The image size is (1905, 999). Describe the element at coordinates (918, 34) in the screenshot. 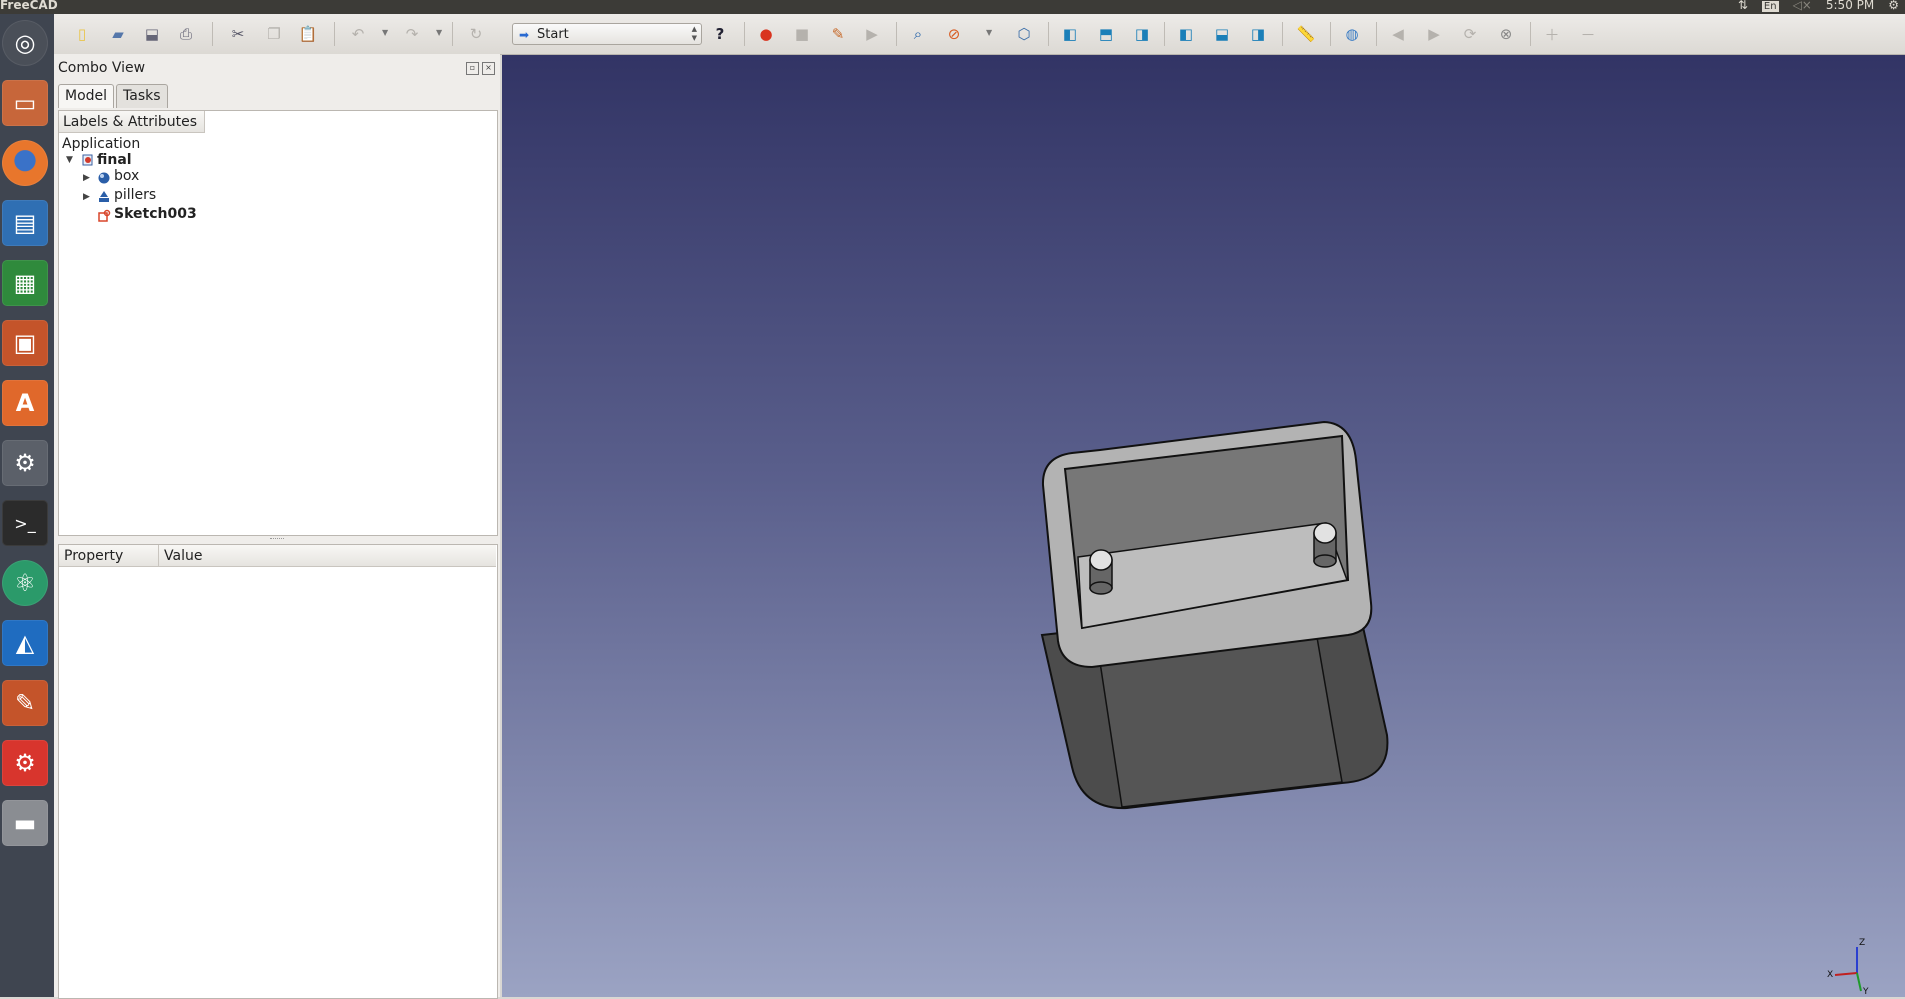

I see `fit-all-icon: ⌕` at that location.